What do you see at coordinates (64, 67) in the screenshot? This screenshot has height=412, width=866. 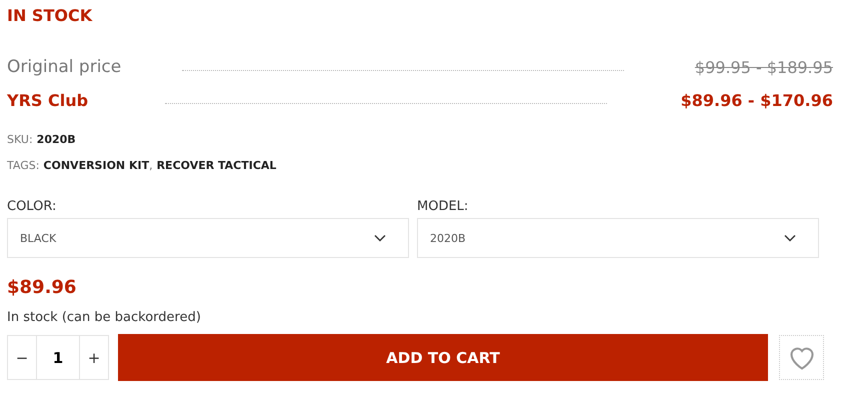 I see `price-label: Original price` at bounding box center [64, 67].